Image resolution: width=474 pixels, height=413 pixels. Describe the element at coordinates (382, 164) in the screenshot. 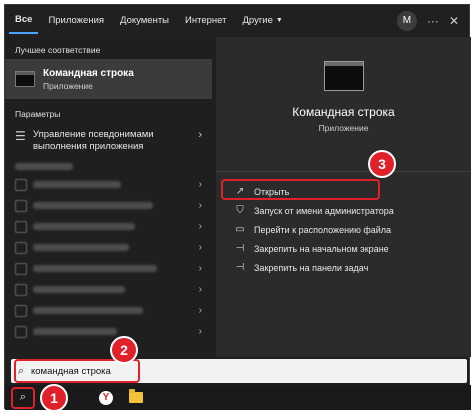

I see `step-marker-3: 3` at that location.